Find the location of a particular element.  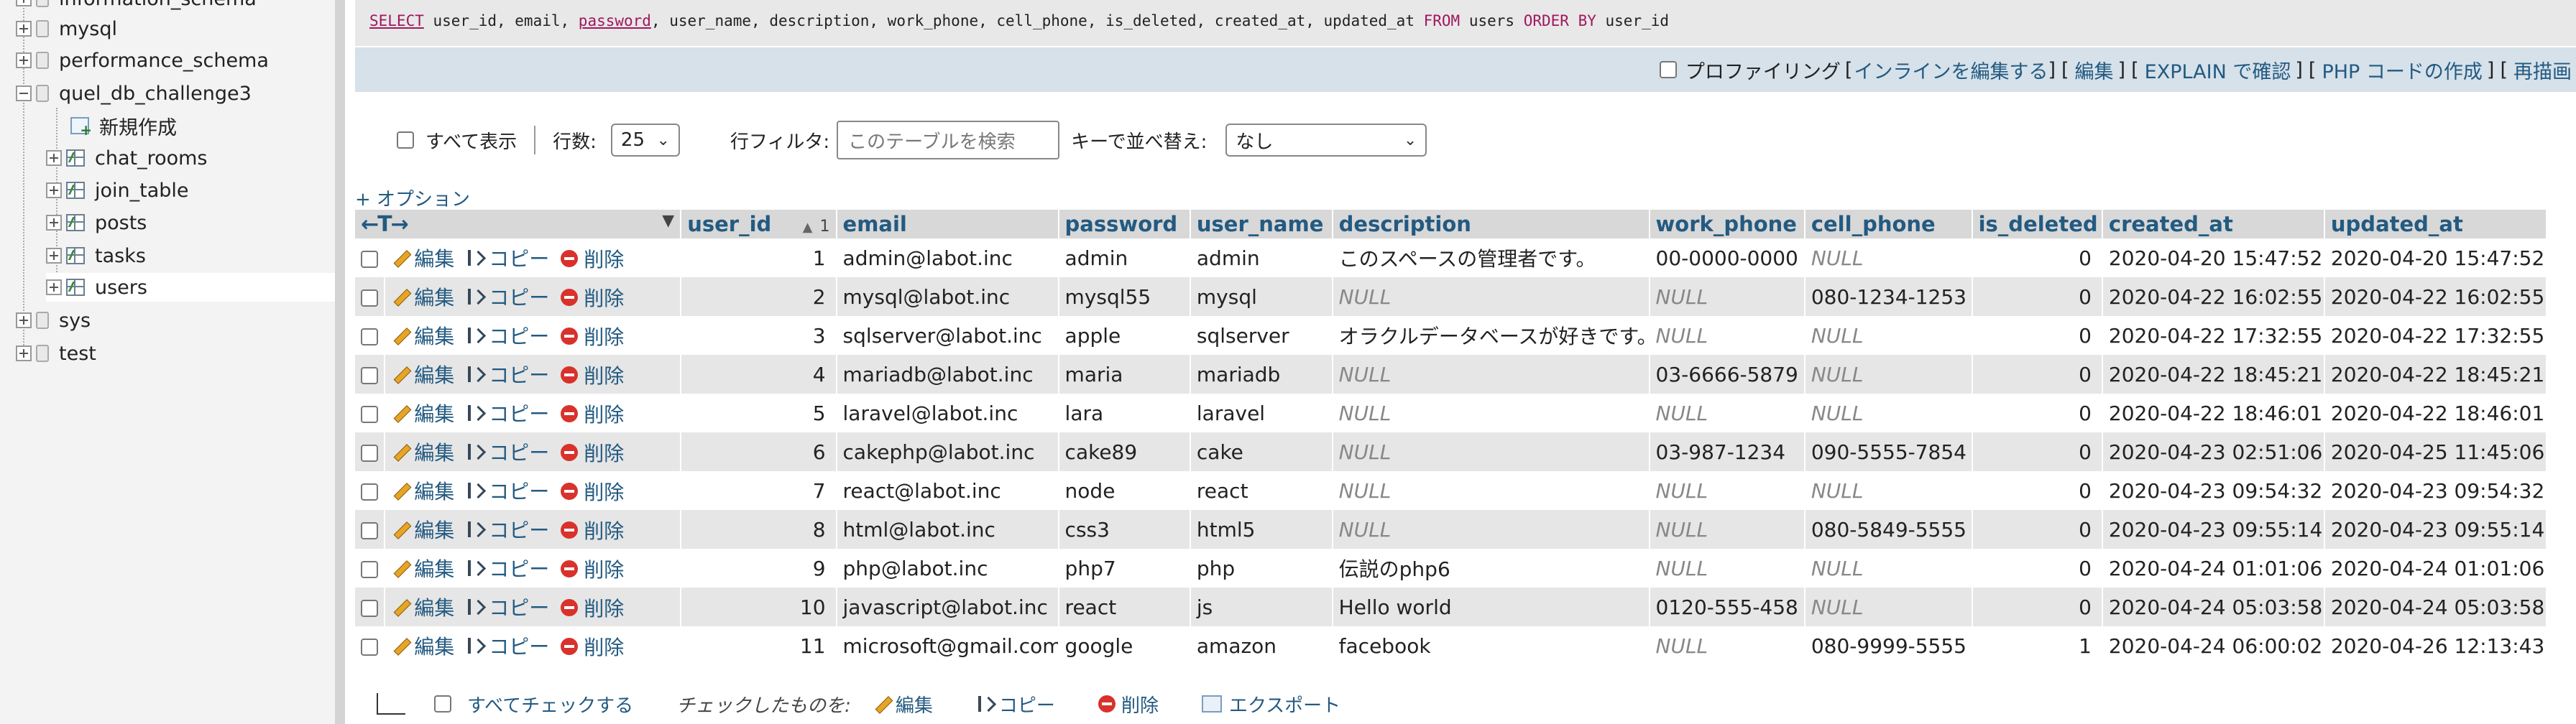

cell-created-at: 2020-04-22 18:45:21 is located at coordinates (2213, 374).